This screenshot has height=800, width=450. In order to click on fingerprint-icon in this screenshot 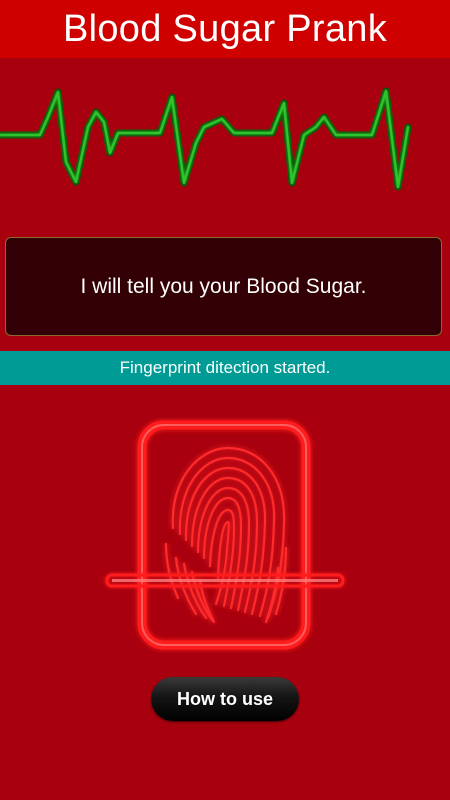, I will do `click(226, 535)`.